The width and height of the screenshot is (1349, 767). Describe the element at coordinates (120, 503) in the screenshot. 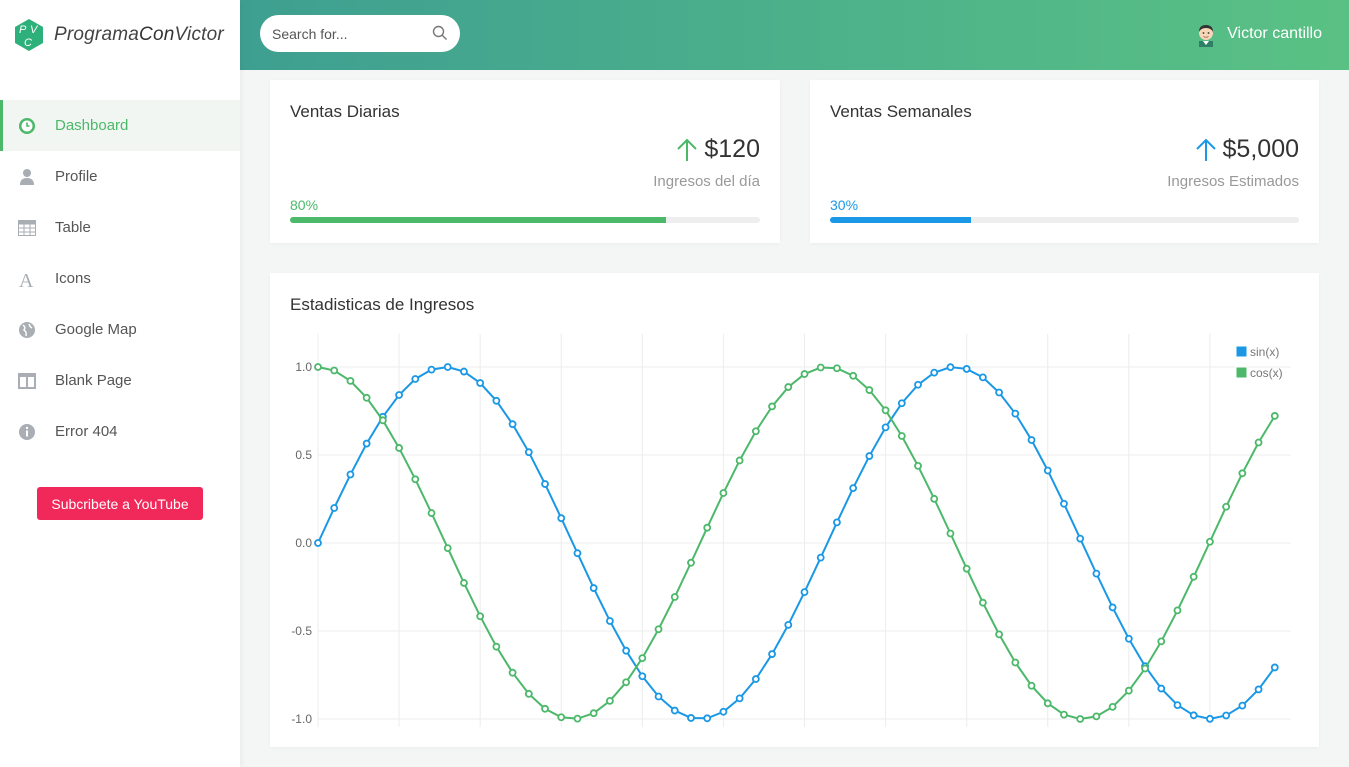

I see `subscribe-youtube-button: Subcribete a YouTube` at that location.